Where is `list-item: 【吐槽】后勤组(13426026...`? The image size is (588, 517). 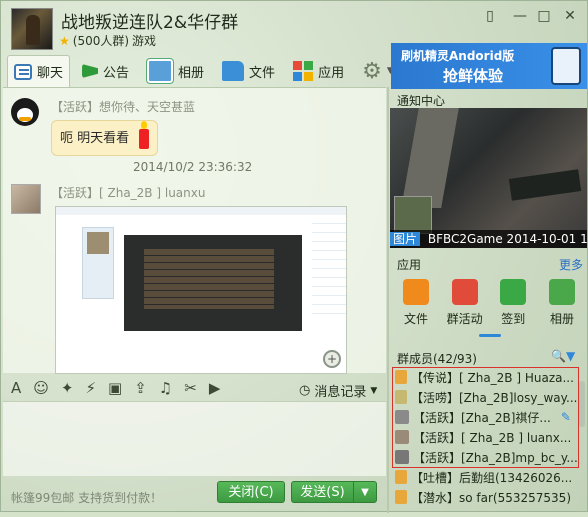 list-item: 【吐槽】后勤组(13426026... is located at coordinates (486, 477).